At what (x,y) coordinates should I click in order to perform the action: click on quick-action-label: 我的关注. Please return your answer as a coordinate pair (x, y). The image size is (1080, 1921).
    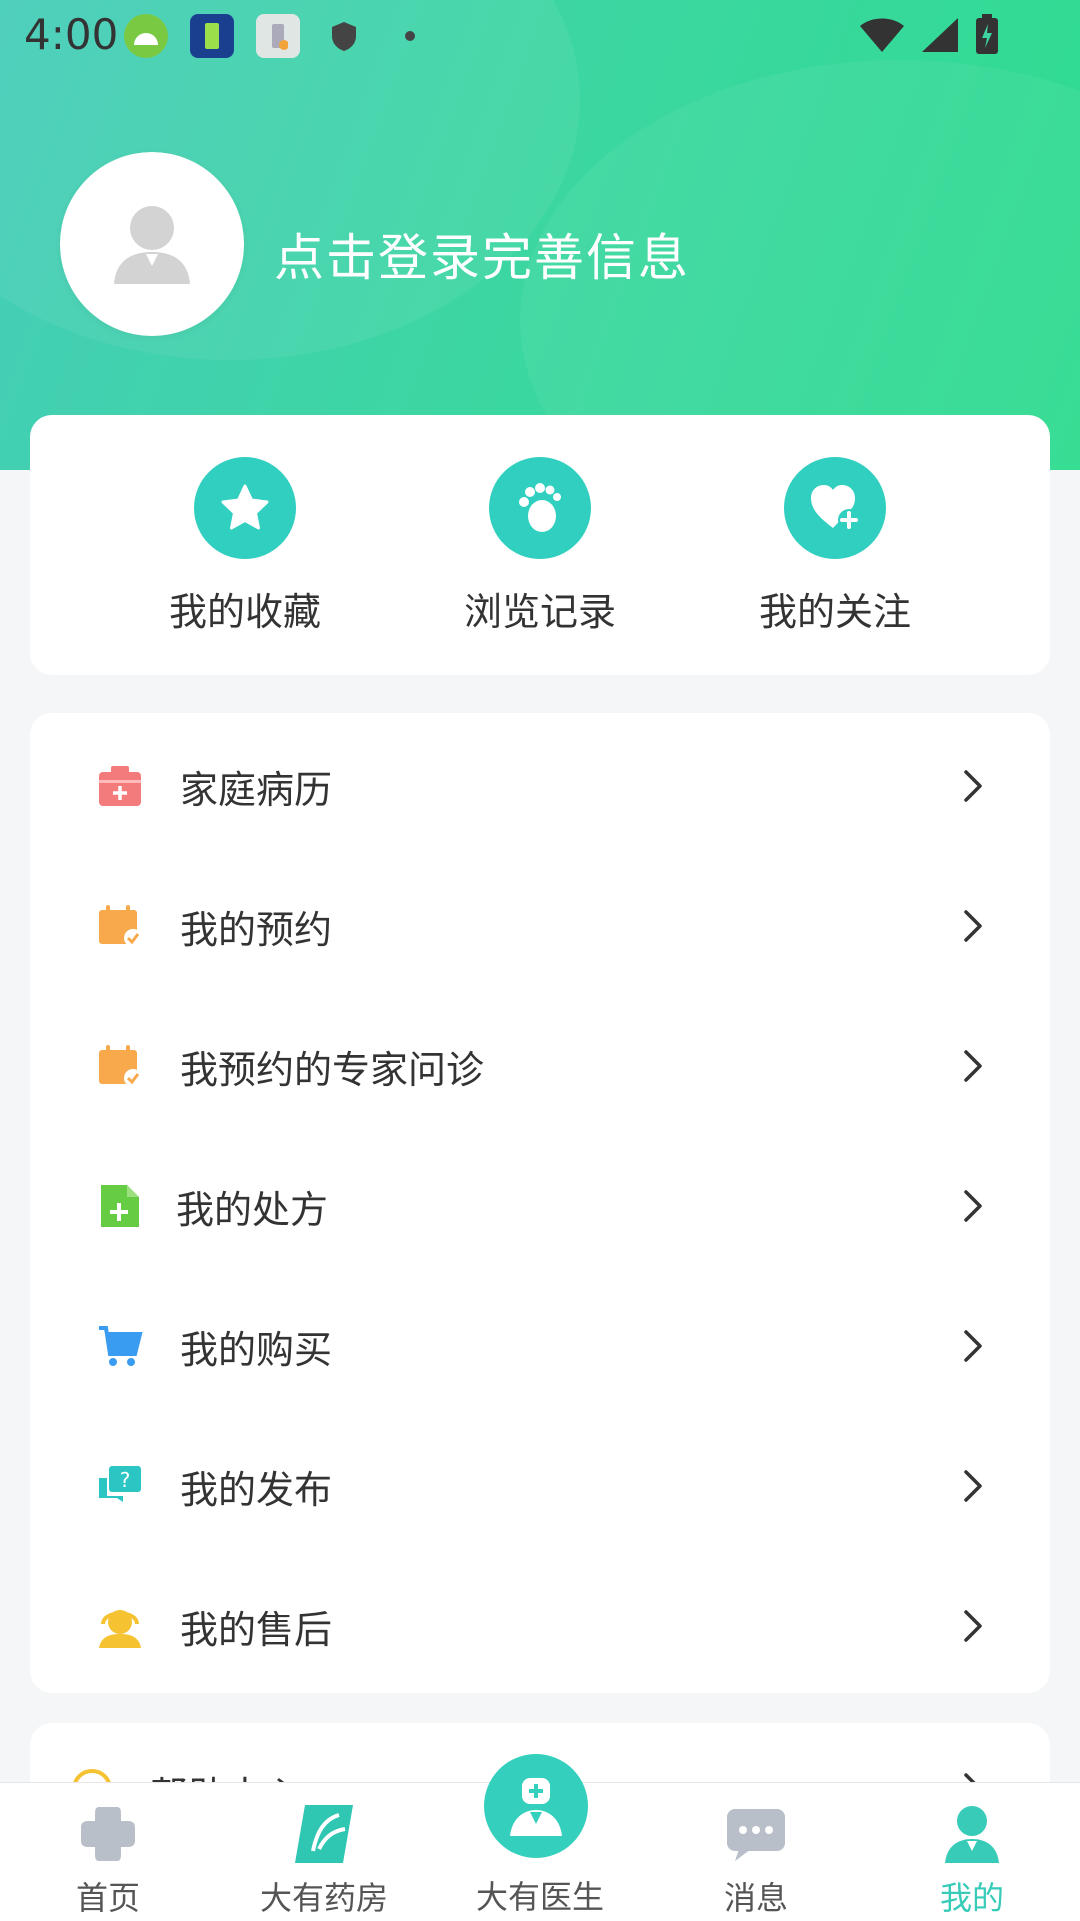
    Looking at the image, I should click on (834, 612).